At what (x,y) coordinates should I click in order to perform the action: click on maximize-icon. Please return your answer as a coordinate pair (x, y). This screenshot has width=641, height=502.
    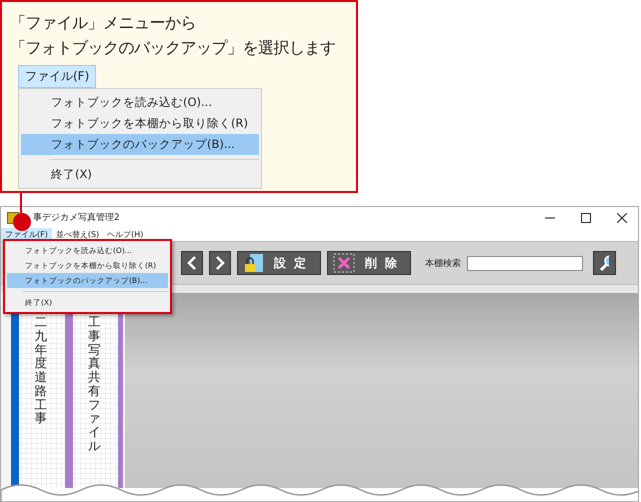
    Looking at the image, I should click on (586, 217).